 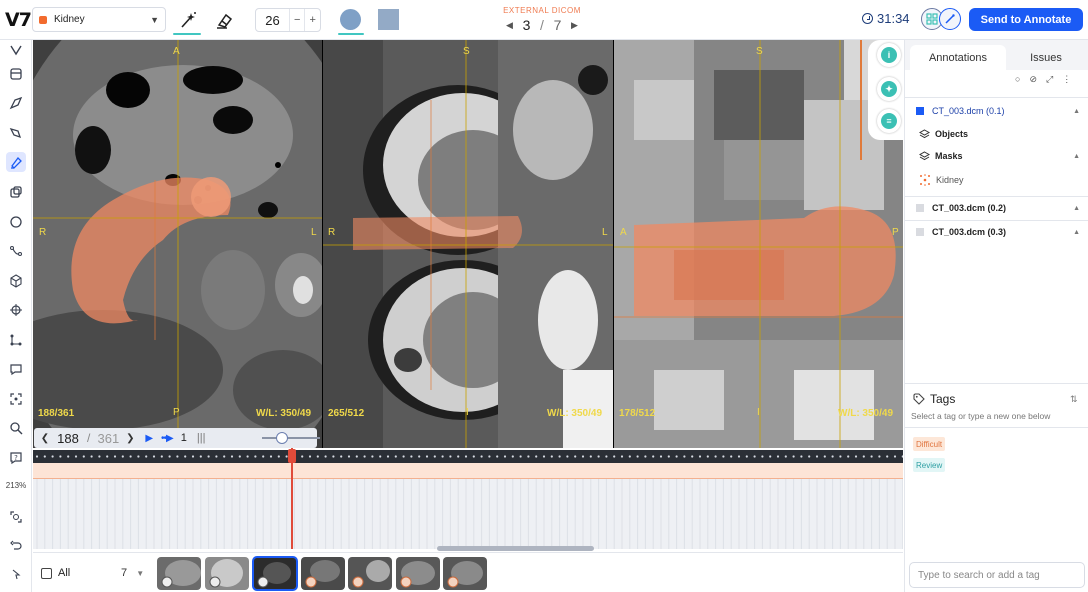 What do you see at coordinates (16, 251) in the screenshot?
I see `tool-polyline` at bounding box center [16, 251].